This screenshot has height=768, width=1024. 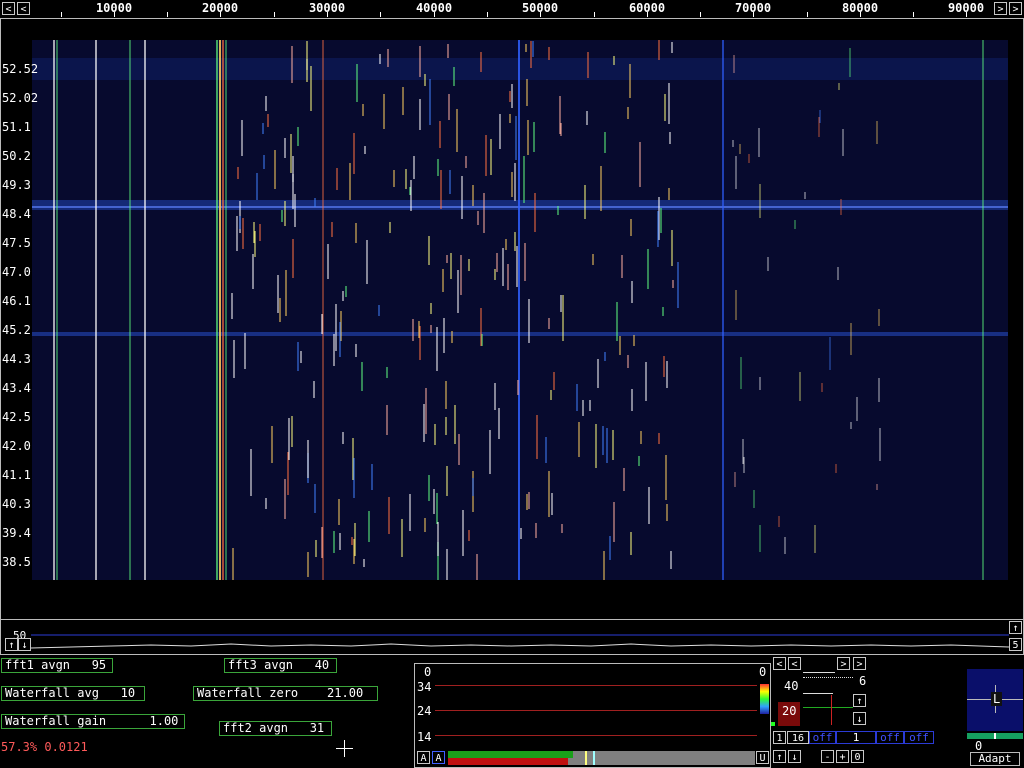 I want to click on time-label: 41.1, so click(x=16, y=475).